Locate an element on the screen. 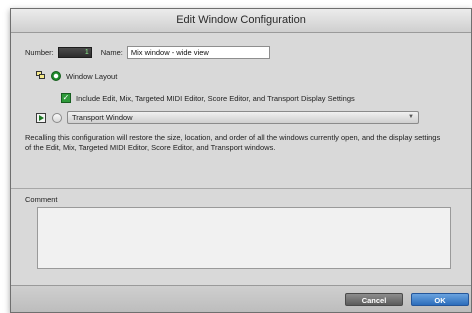 The height and width of the screenshot is (313, 472). chevron-down-icon: ▼ is located at coordinates (411, 117).